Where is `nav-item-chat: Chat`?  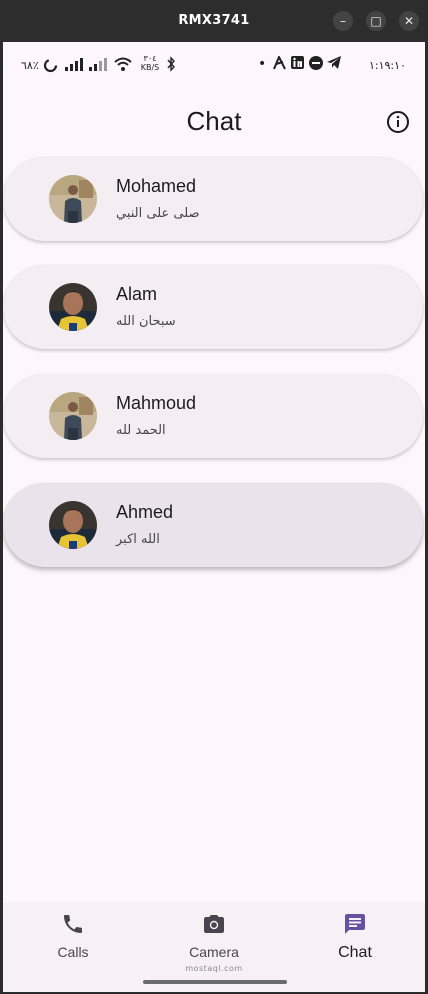 nav-item-chat: Chat is located at coordinates (355, 937).